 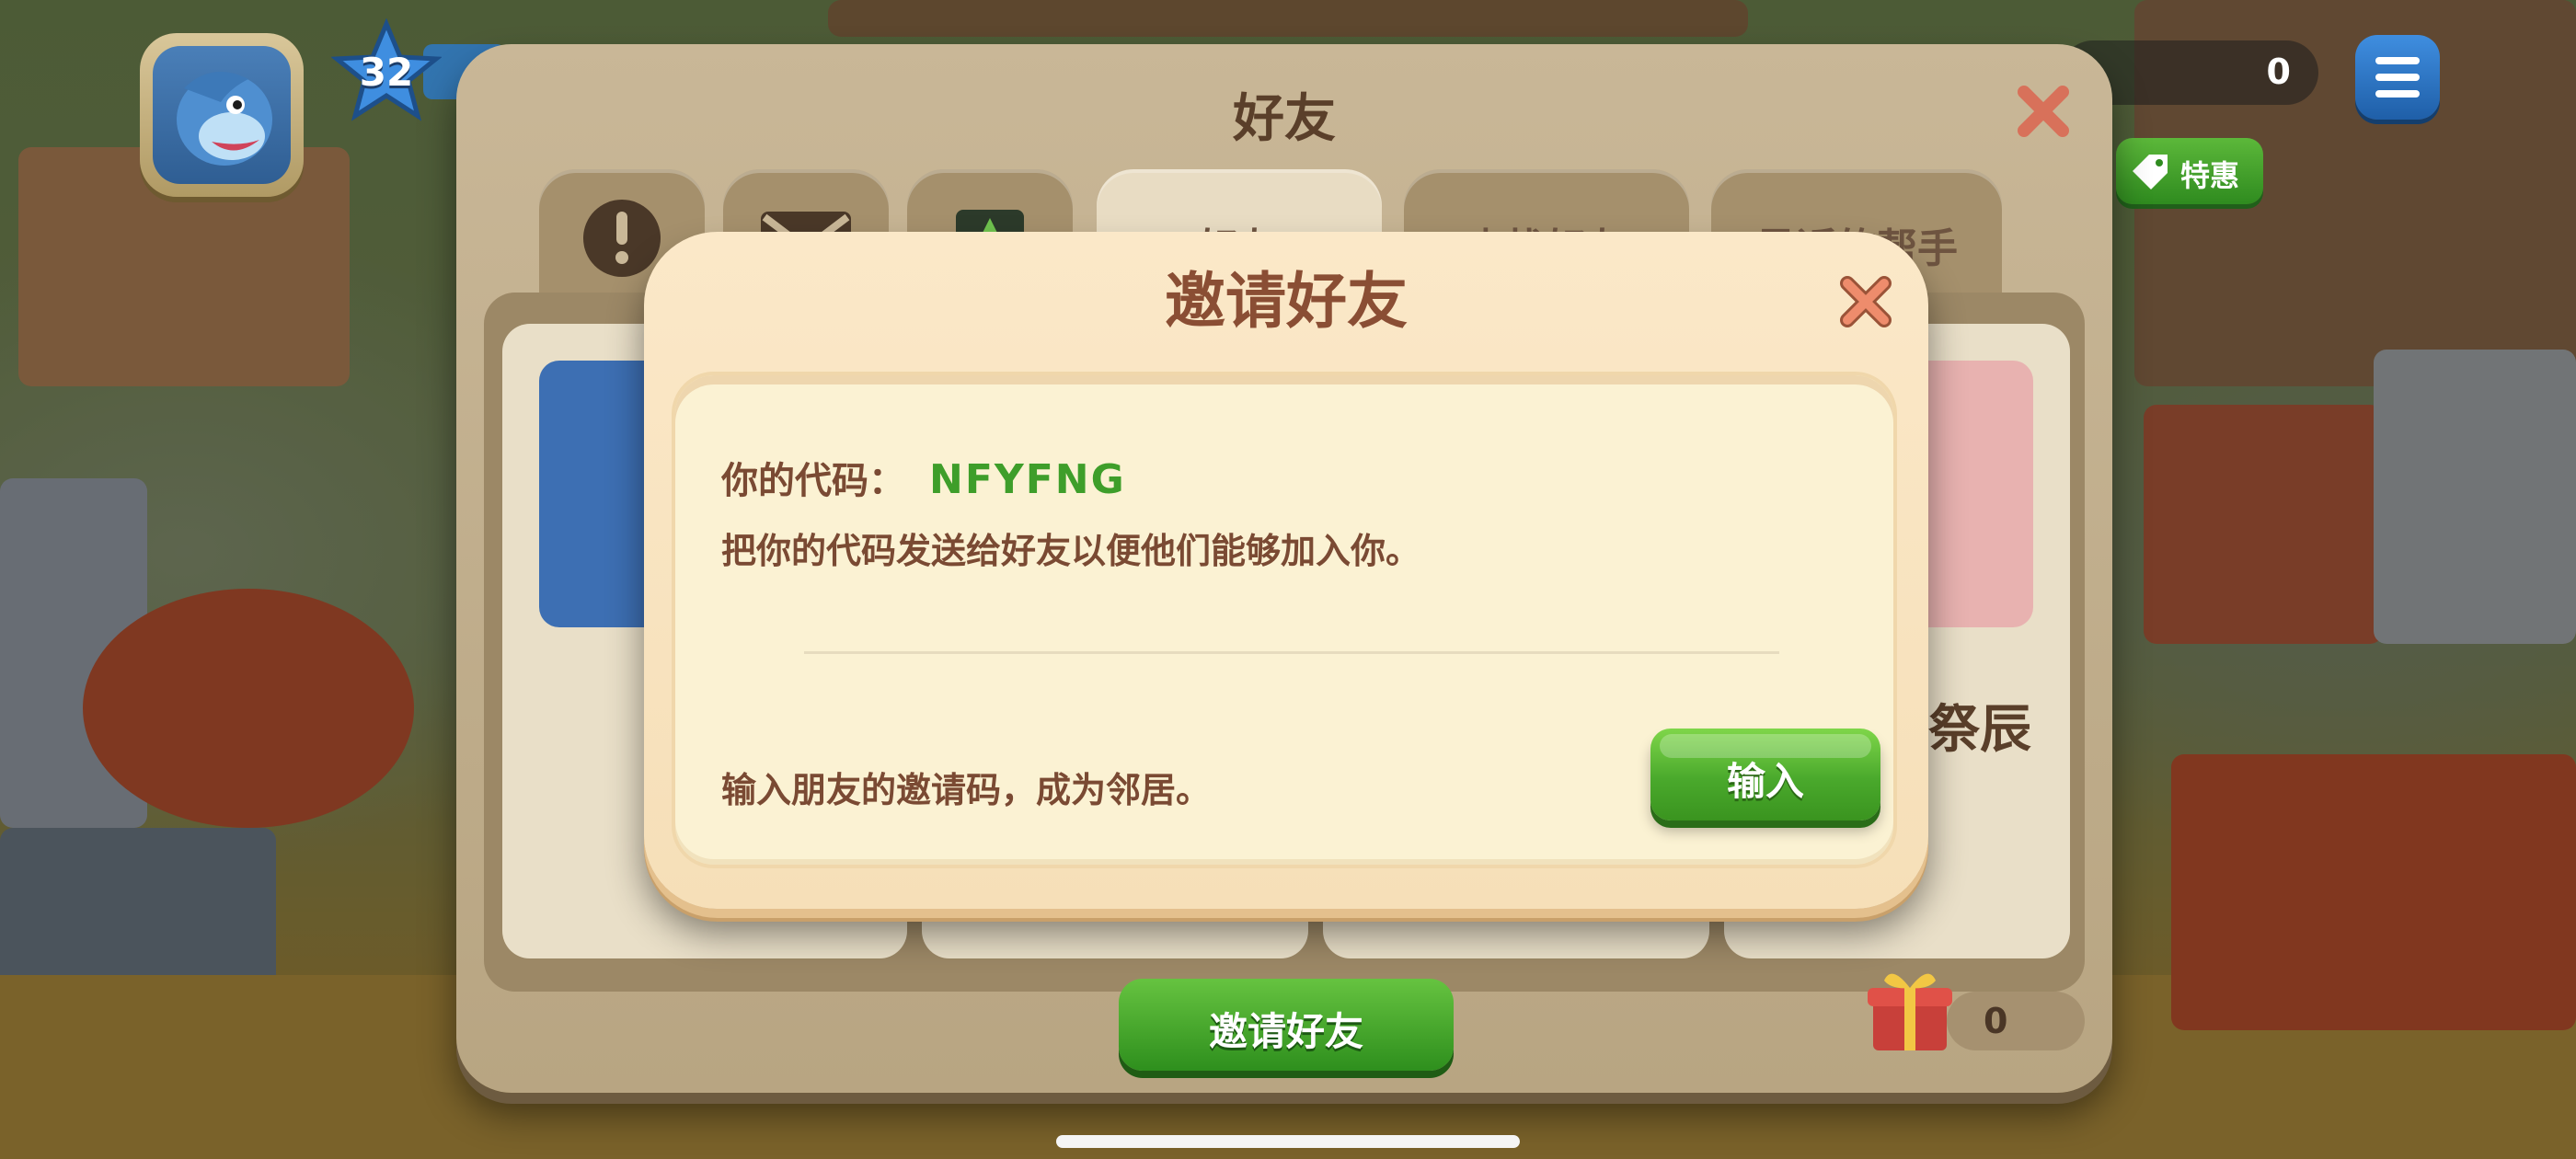 I want to click on home-indicator, so click(x=1288, y=1141).